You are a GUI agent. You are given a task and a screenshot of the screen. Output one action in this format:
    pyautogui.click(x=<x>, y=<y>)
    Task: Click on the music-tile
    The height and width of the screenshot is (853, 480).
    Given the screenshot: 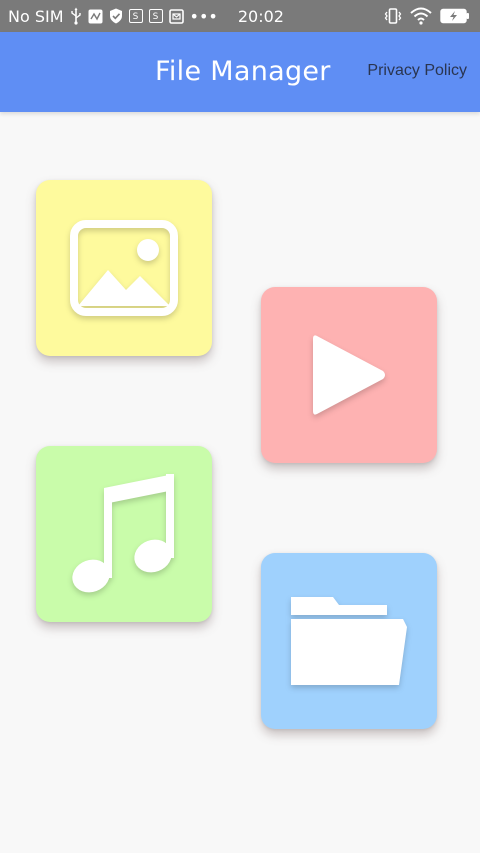 What is the action you would take?
    pyautogui.click(x=124, y=534)
    